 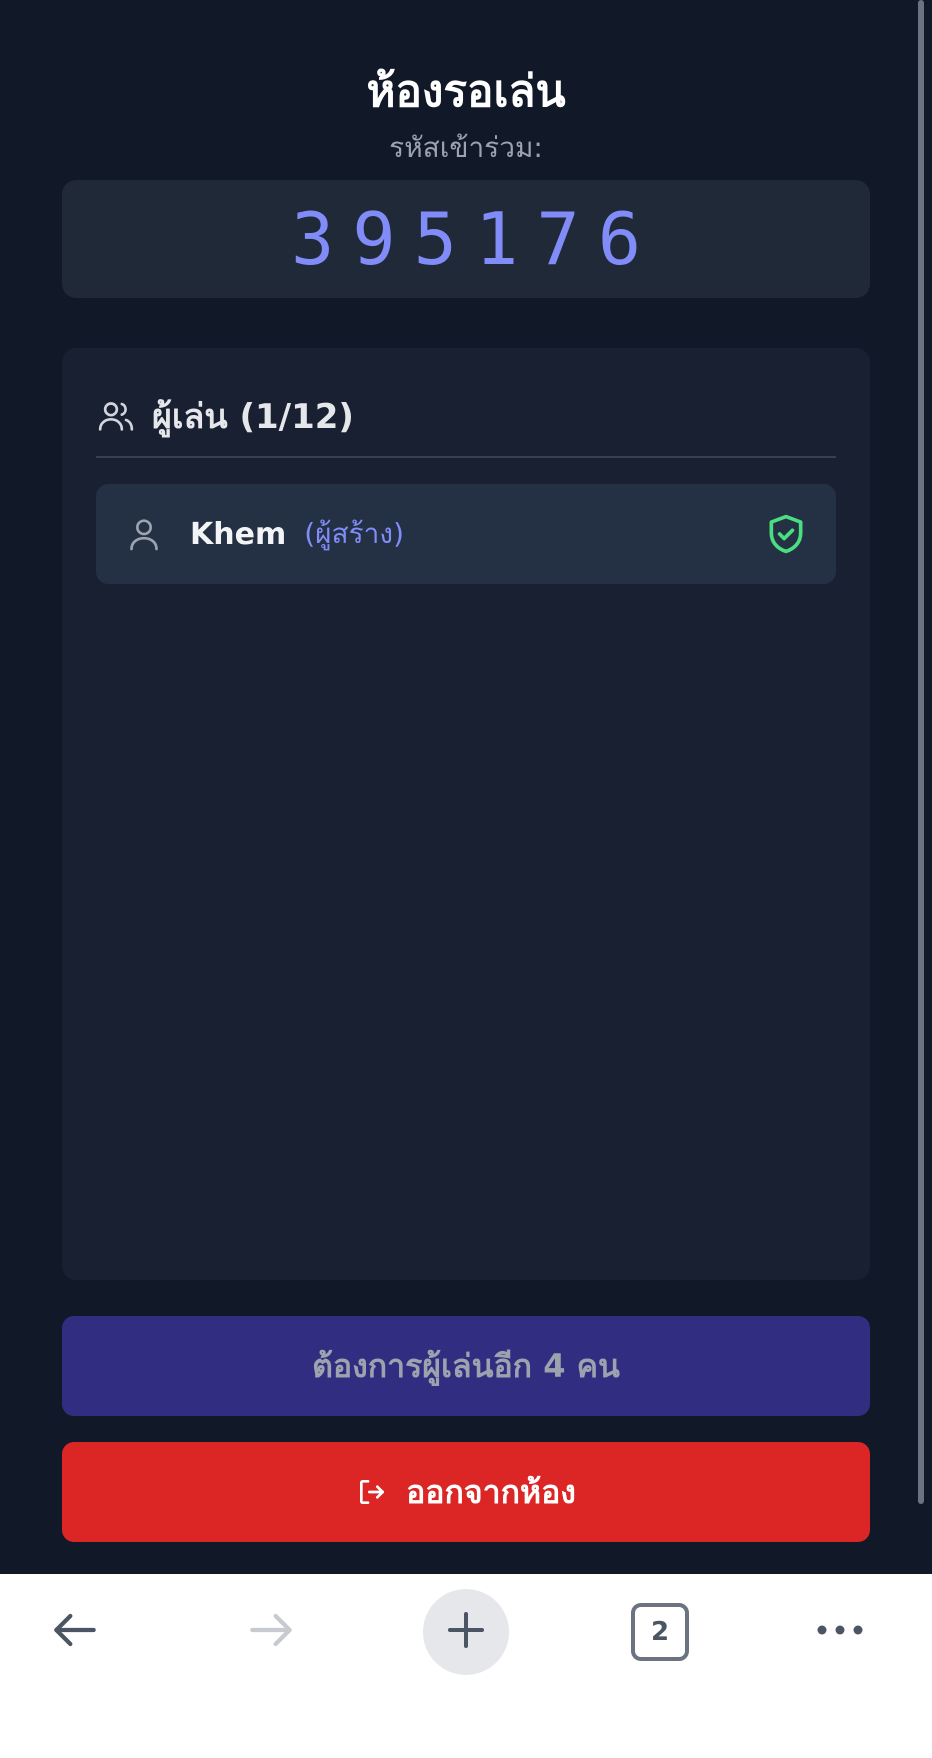 I want to click on join-code-box: 395176, so click(x=466, y=239).